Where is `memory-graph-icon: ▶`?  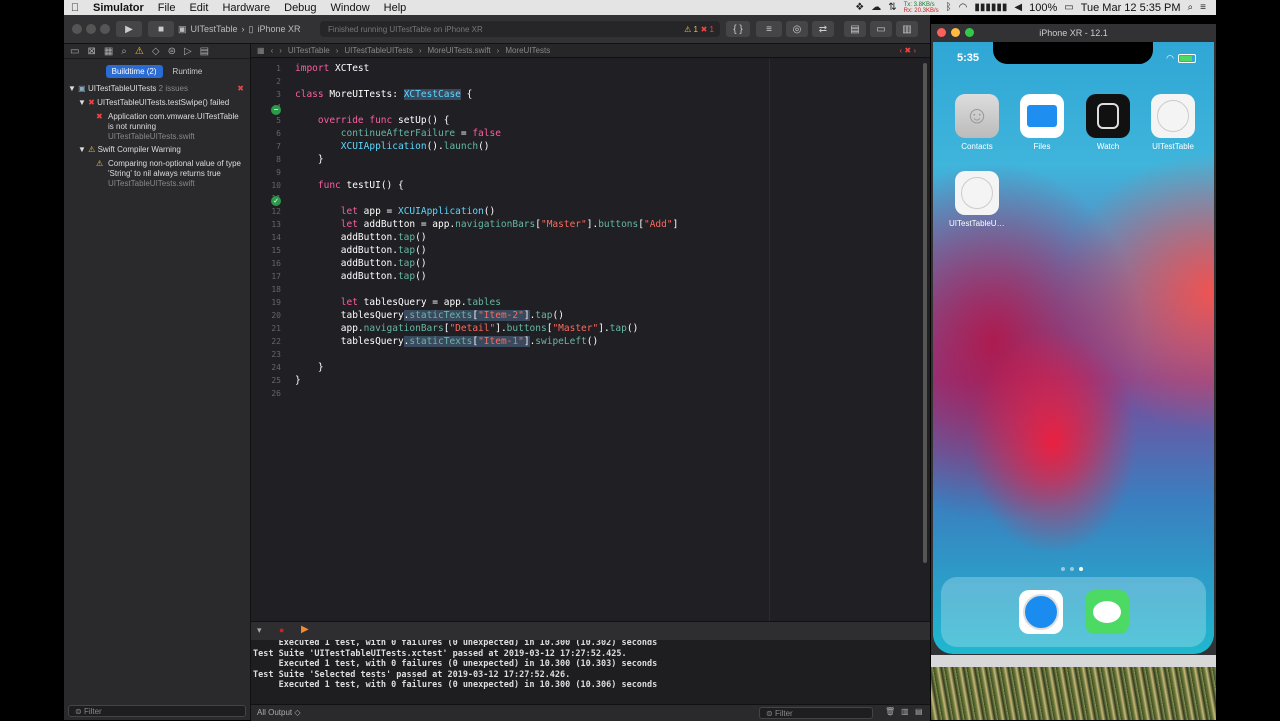 memory-graph-icon: ▶ is located at coordinates (305, 629).